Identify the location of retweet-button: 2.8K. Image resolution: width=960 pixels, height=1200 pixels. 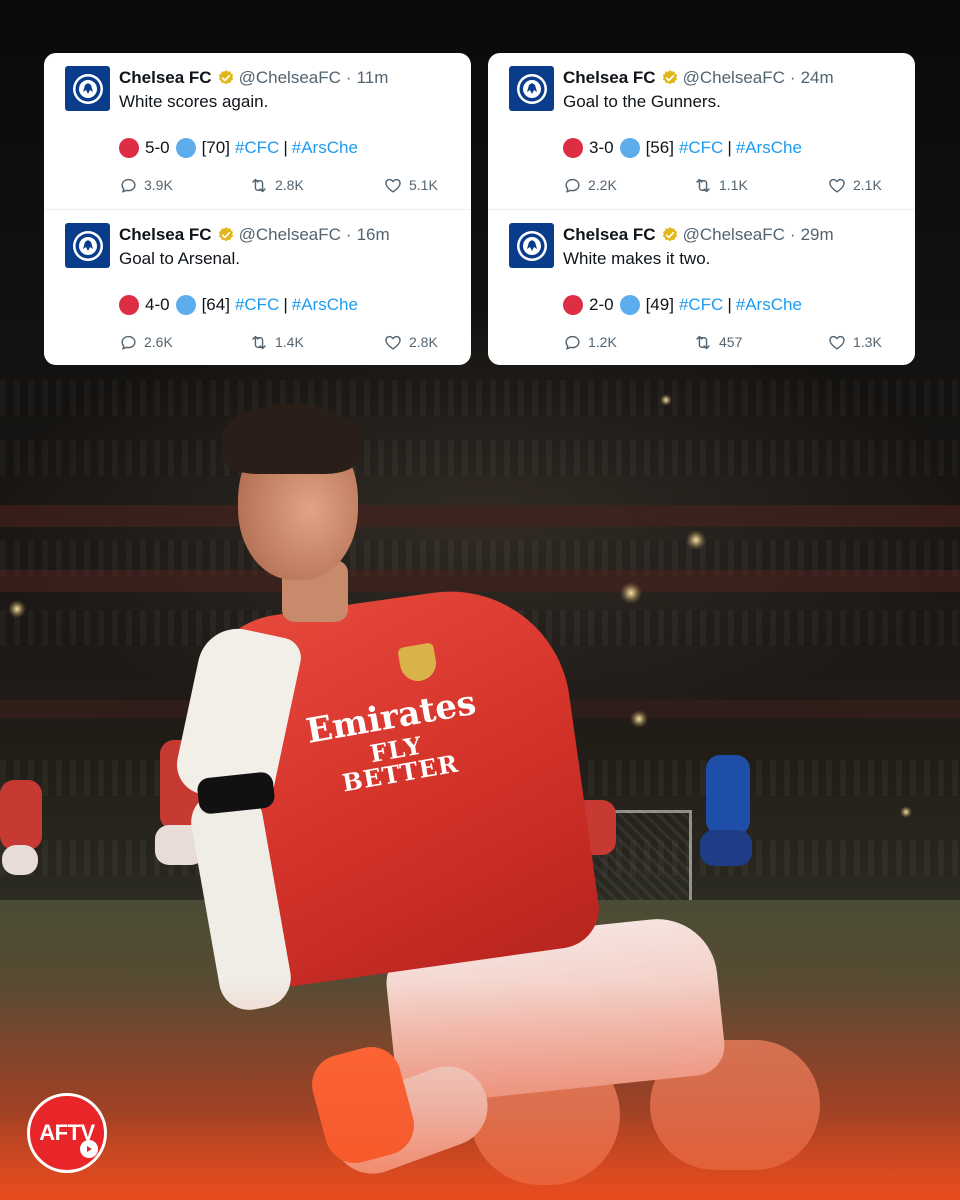
(276, 185).